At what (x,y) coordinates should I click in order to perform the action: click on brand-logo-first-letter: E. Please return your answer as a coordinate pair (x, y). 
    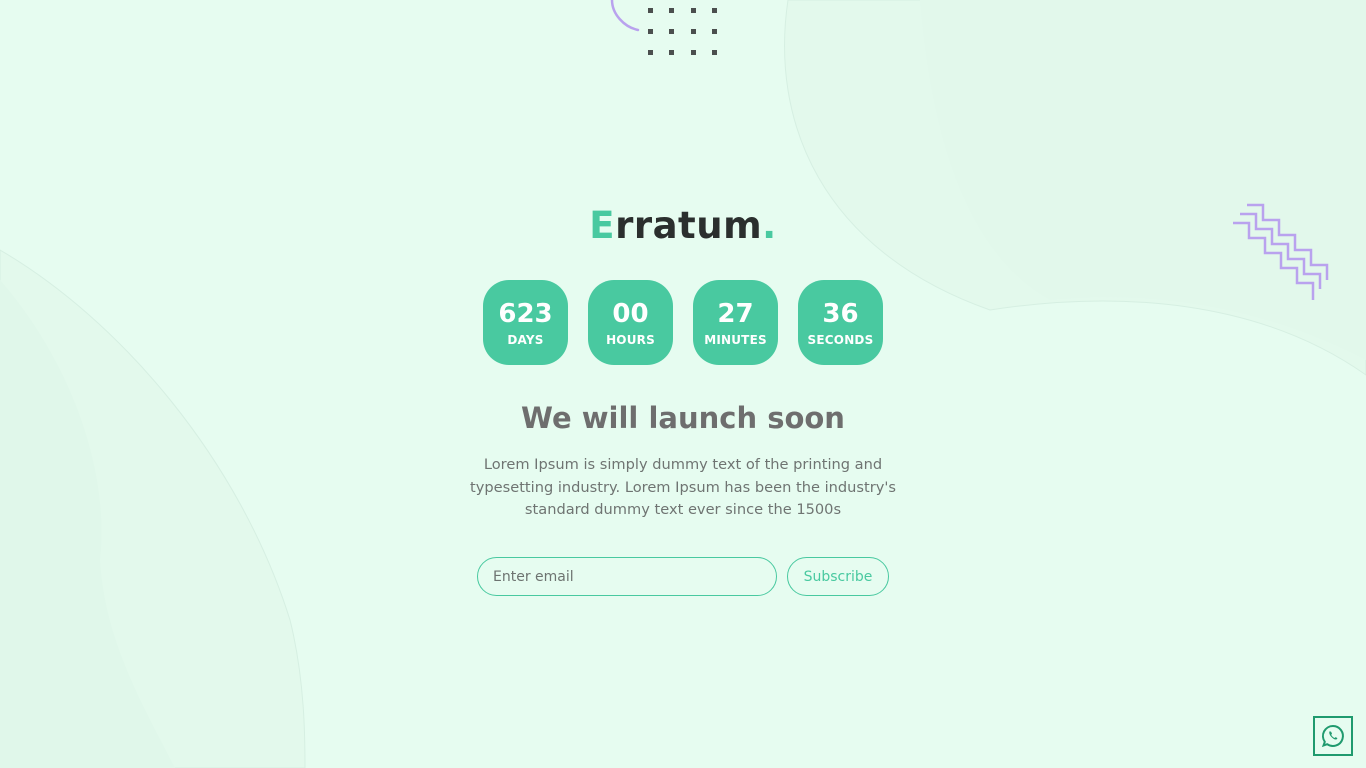
    Looking at the image, I should click on (602, 225).